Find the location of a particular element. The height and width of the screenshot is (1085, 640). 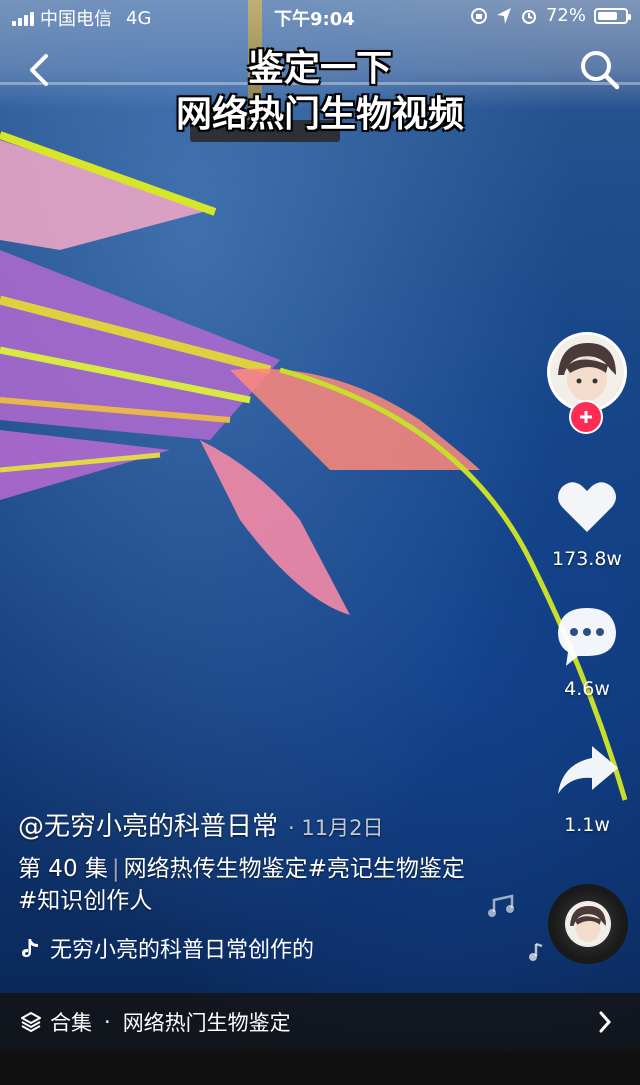

tiktok-note-icon is located at coordinates (30, 948).